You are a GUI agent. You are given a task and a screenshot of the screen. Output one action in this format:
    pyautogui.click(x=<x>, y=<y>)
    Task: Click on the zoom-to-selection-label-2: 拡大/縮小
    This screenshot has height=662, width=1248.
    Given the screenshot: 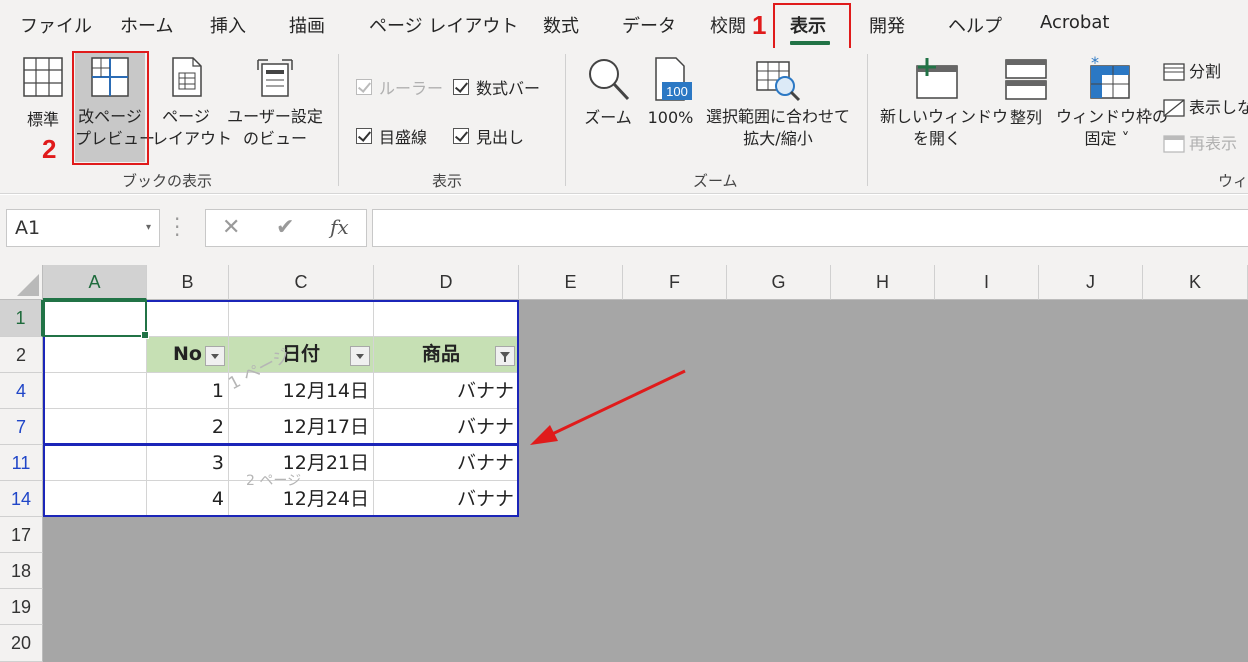 What is the action you would take?
    pyautogui.click(x=778, y=138)
    